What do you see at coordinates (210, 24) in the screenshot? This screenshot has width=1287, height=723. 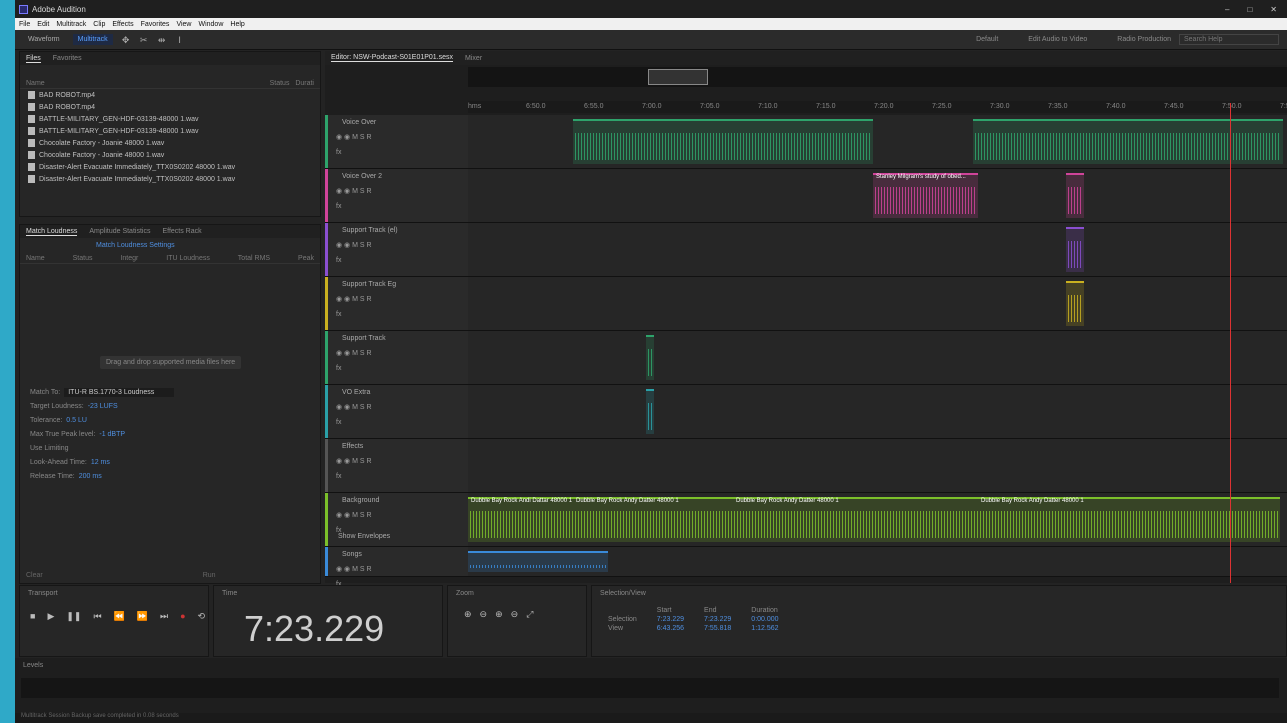 I see `menu-item-window: Window` at bounding box center [210, 24].